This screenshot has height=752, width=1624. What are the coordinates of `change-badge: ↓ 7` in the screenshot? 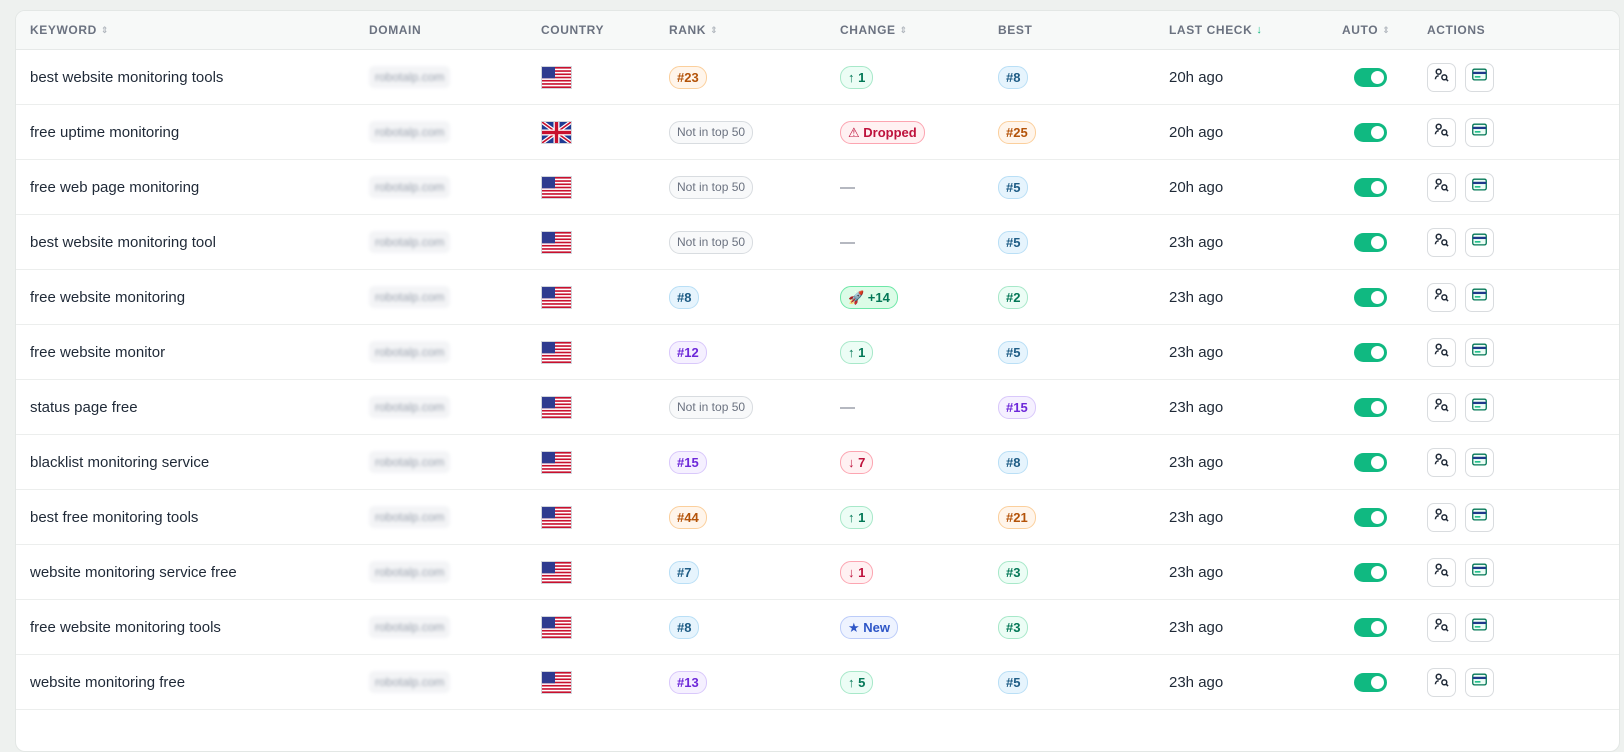 It's located at (857, 462).